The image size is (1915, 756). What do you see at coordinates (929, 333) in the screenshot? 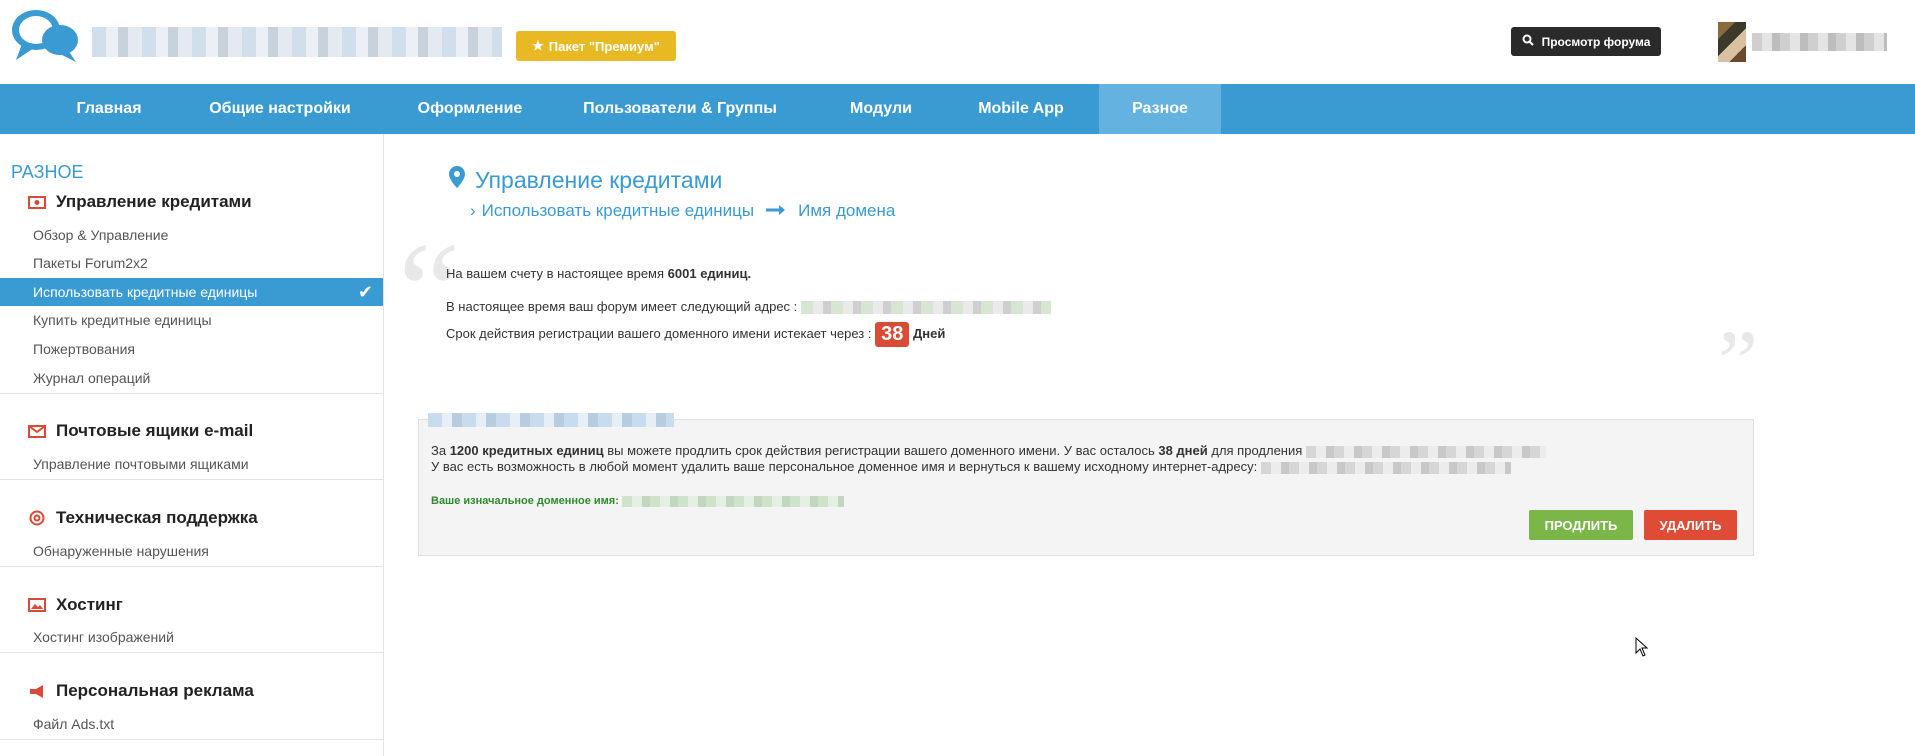
I see `expiry-unit: Дней` at bounding box center [929, 333].